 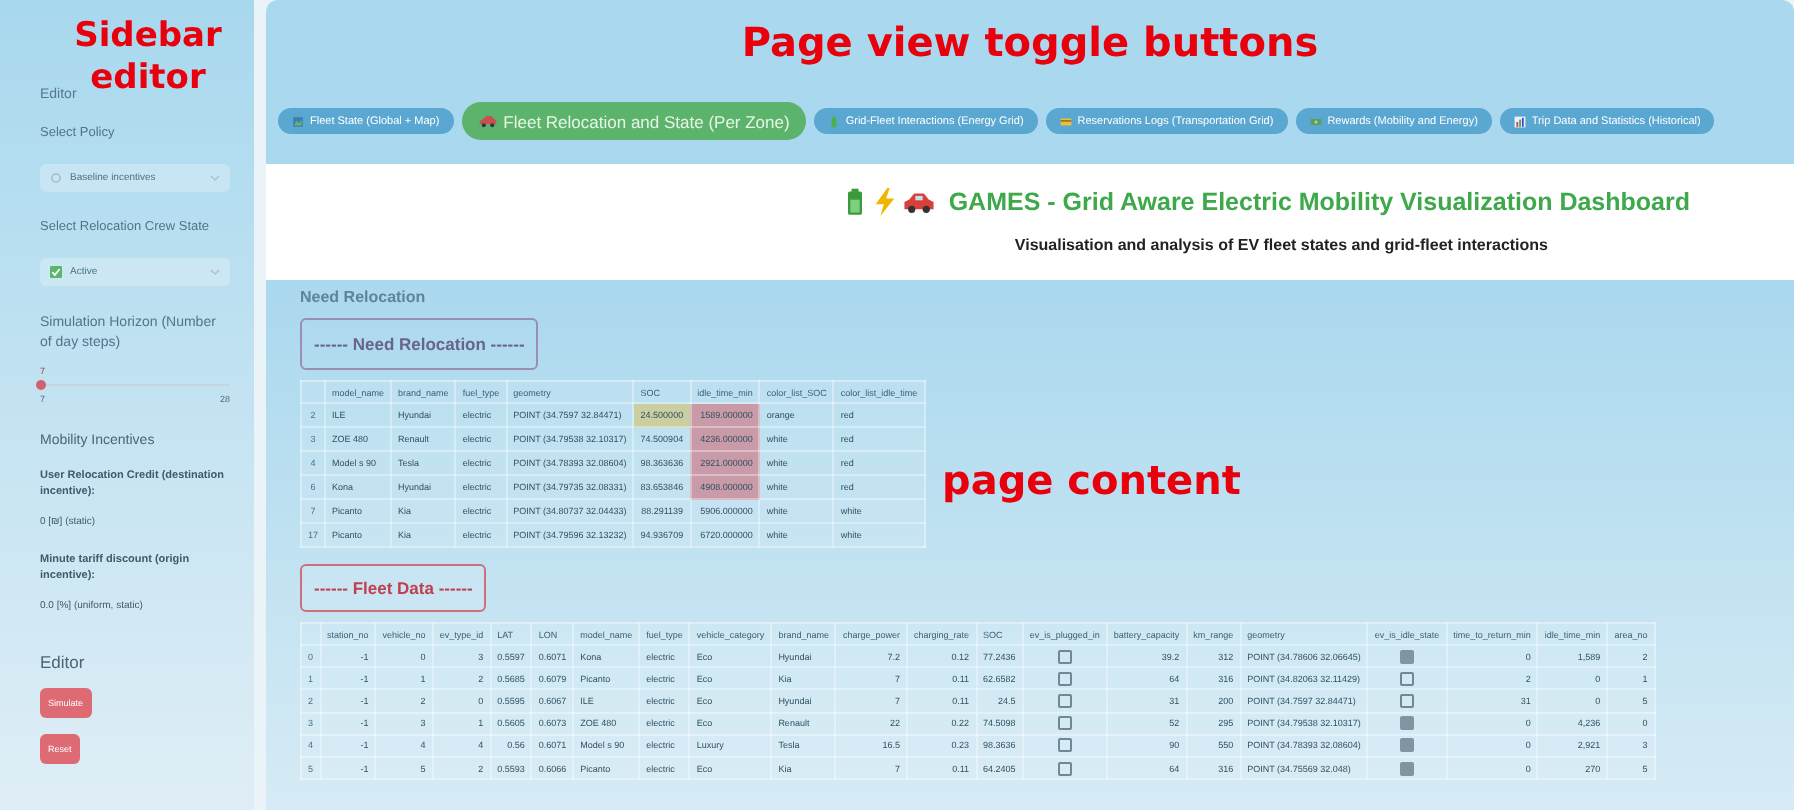 I want to click on bar-chart-icon, so click(x=1519, y=121).